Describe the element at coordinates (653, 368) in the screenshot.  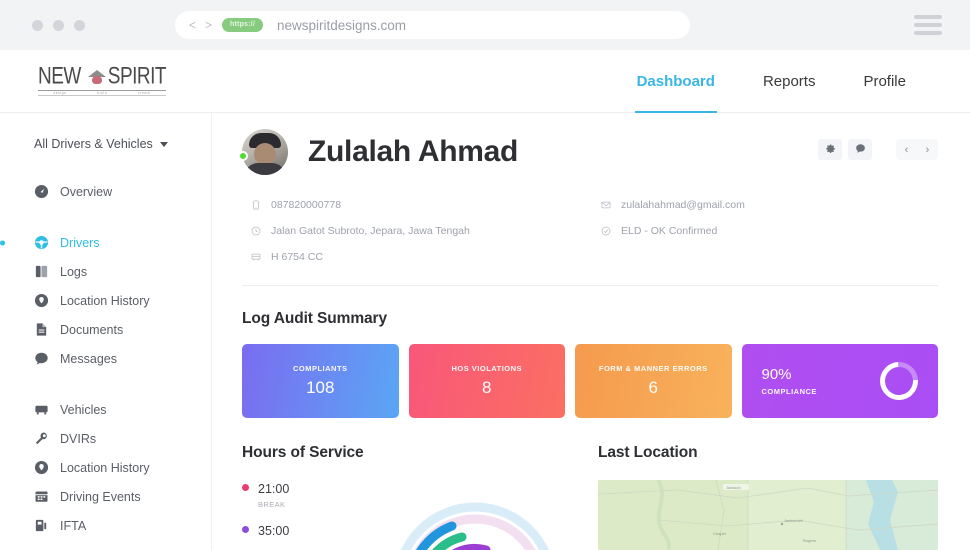
I see `stat-card-label: FORM & MANNER ERRORS` at that location.